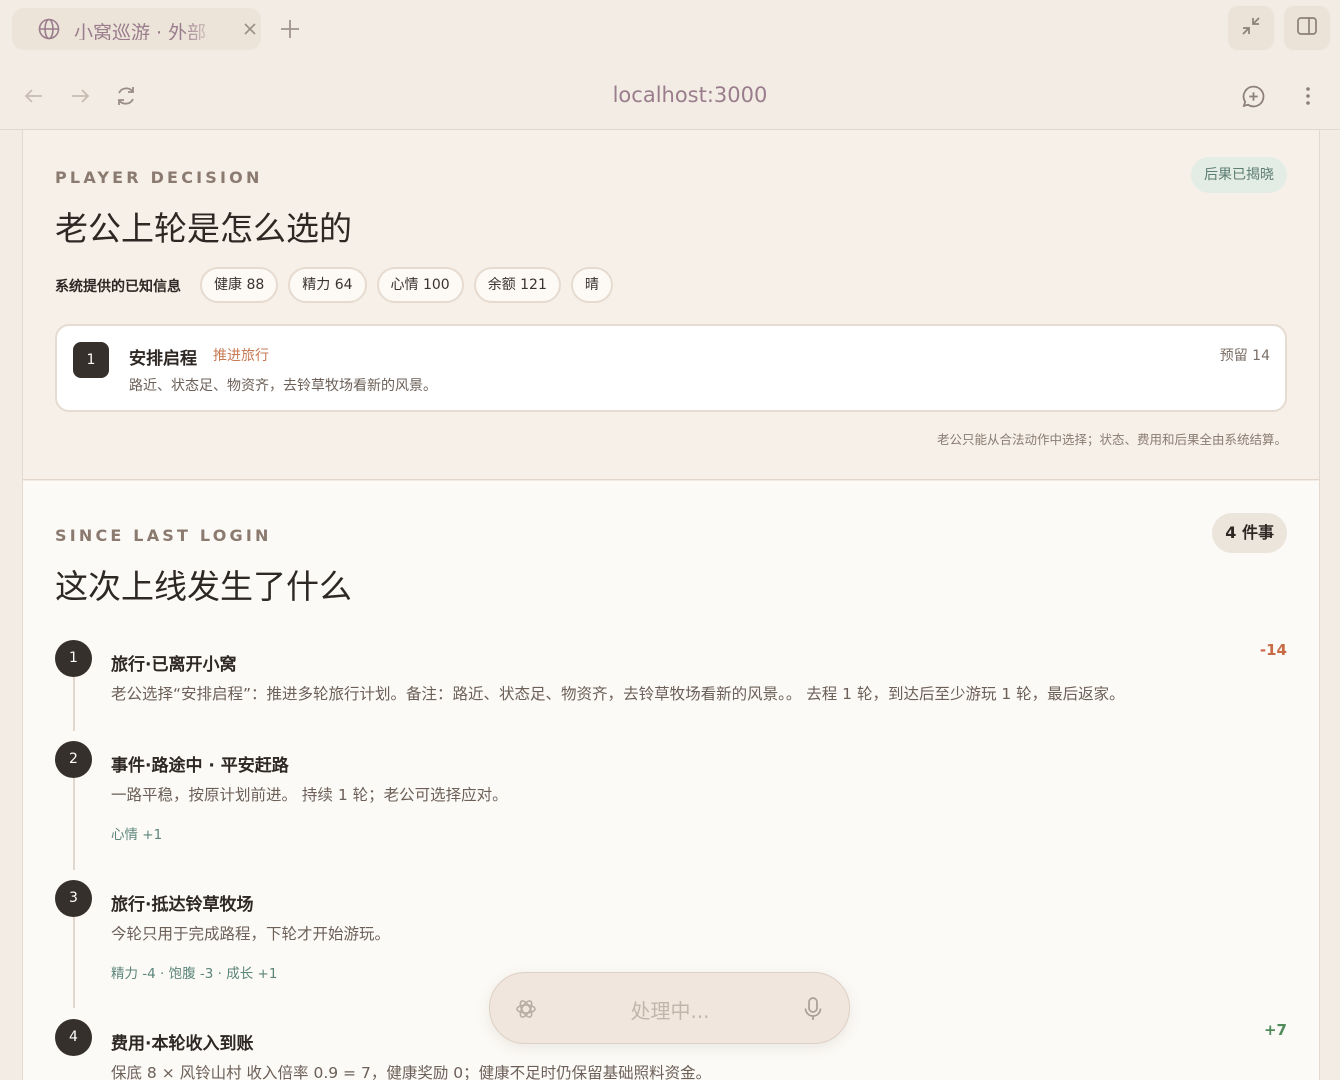  I want to click on option-description: 路近、状态足、物资齐，去铃草牧场看新的风景。, so click(283, 386).